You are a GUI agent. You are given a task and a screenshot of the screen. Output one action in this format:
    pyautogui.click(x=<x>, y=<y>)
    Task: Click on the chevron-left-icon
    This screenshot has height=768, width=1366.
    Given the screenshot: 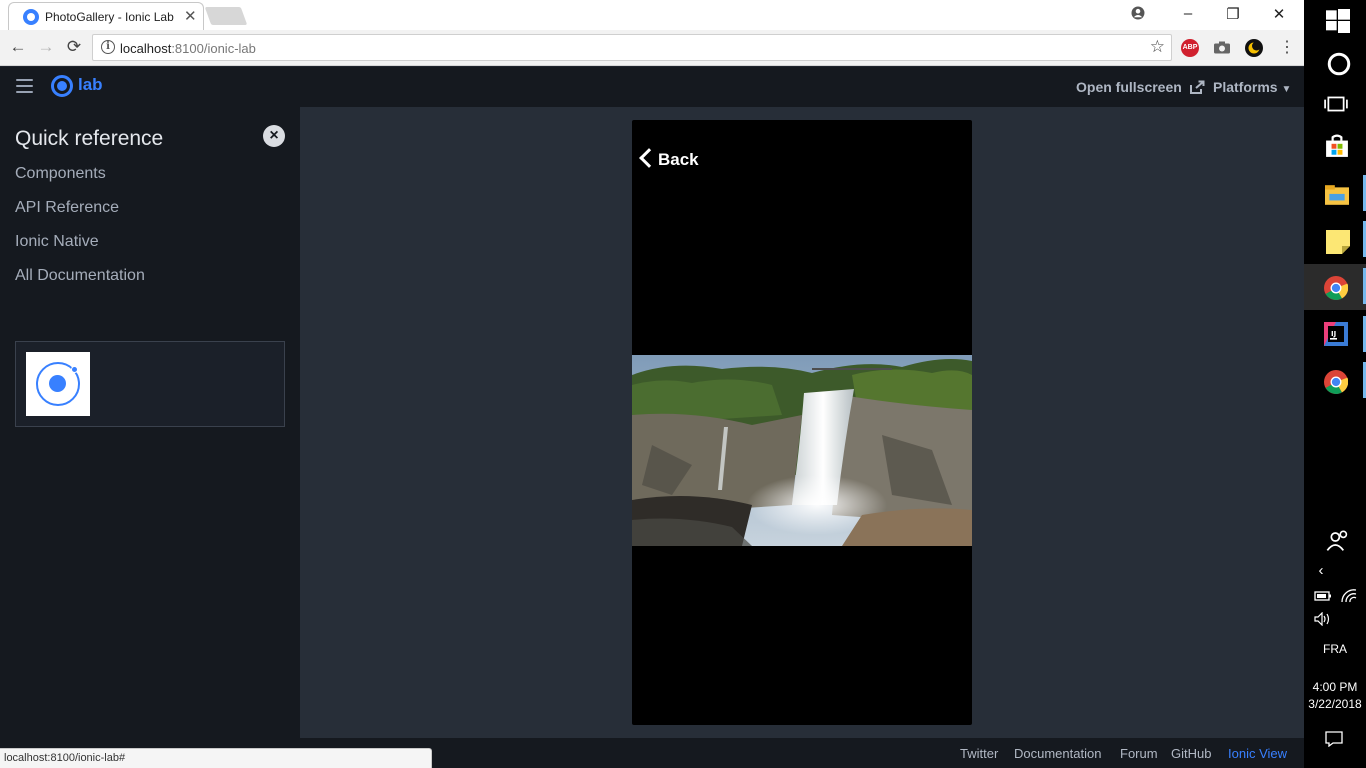 What is the action you would take?
    pyautogui.click(x=649, y=158)
    